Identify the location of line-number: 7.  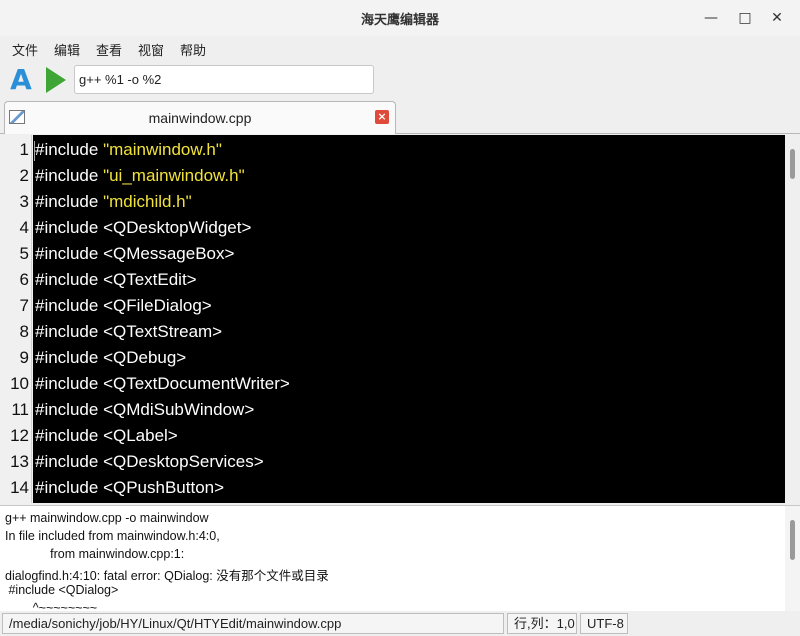
(24, 305).